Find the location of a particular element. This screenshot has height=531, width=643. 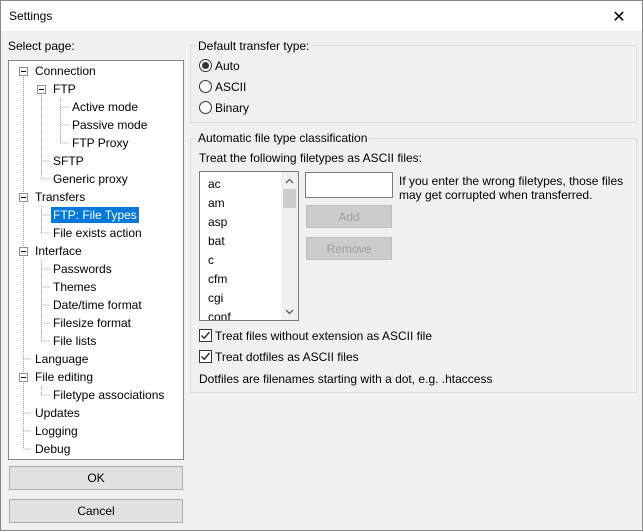

tree-item-themes: Themes is located at coordinates (74, 287).